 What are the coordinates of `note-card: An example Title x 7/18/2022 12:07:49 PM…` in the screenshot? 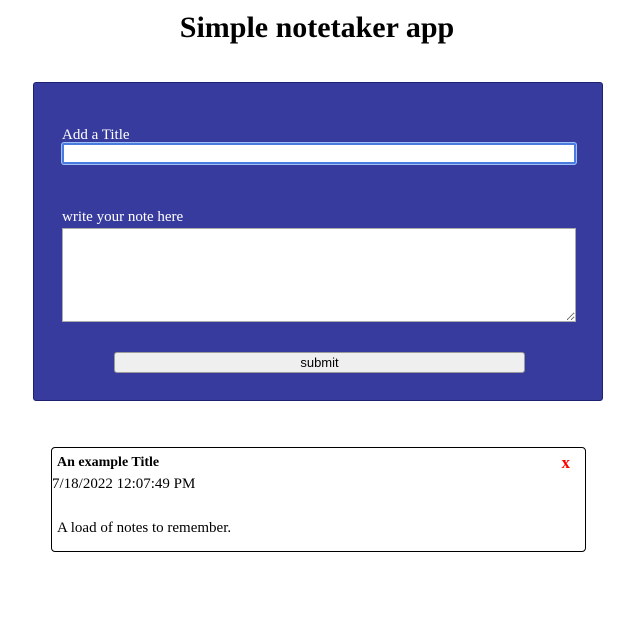 It's located at (318, 499).